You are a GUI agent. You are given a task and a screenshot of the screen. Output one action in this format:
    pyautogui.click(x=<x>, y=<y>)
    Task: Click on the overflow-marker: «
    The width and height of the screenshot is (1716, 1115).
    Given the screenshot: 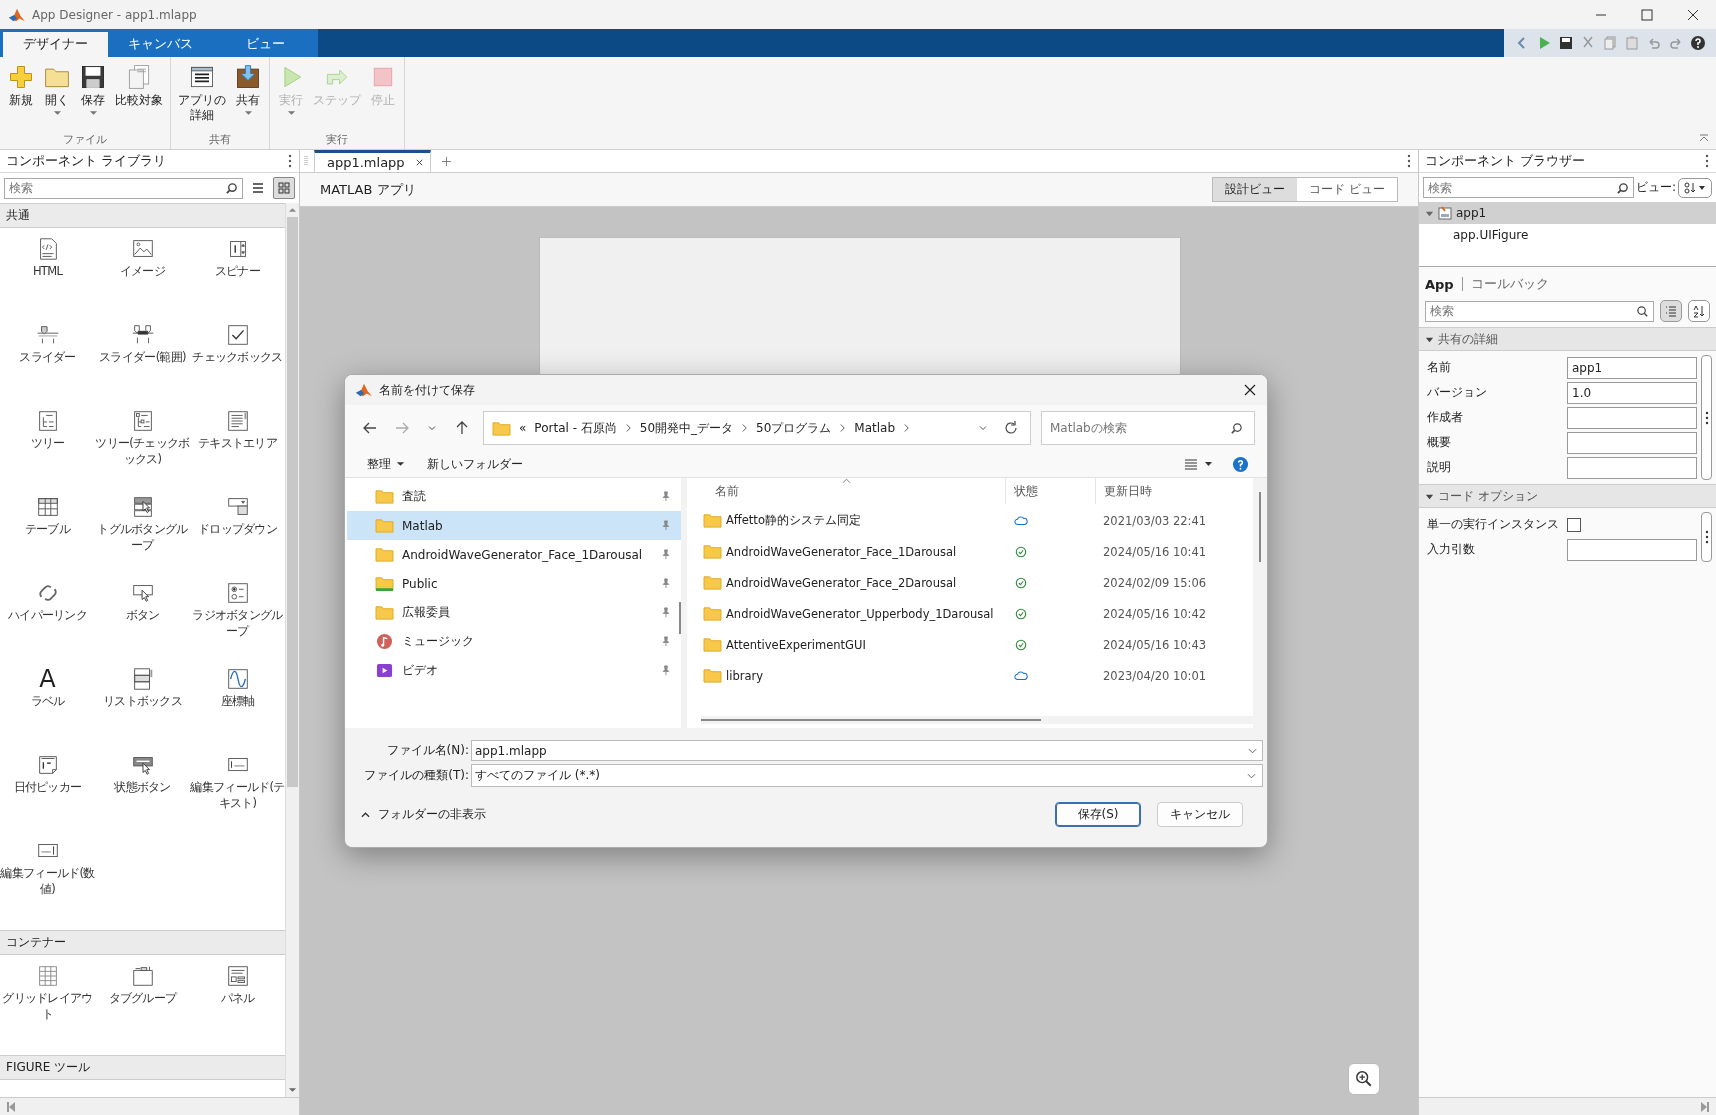 What is the action you would take?
    pyautogui.click(x=523, y=428)
    